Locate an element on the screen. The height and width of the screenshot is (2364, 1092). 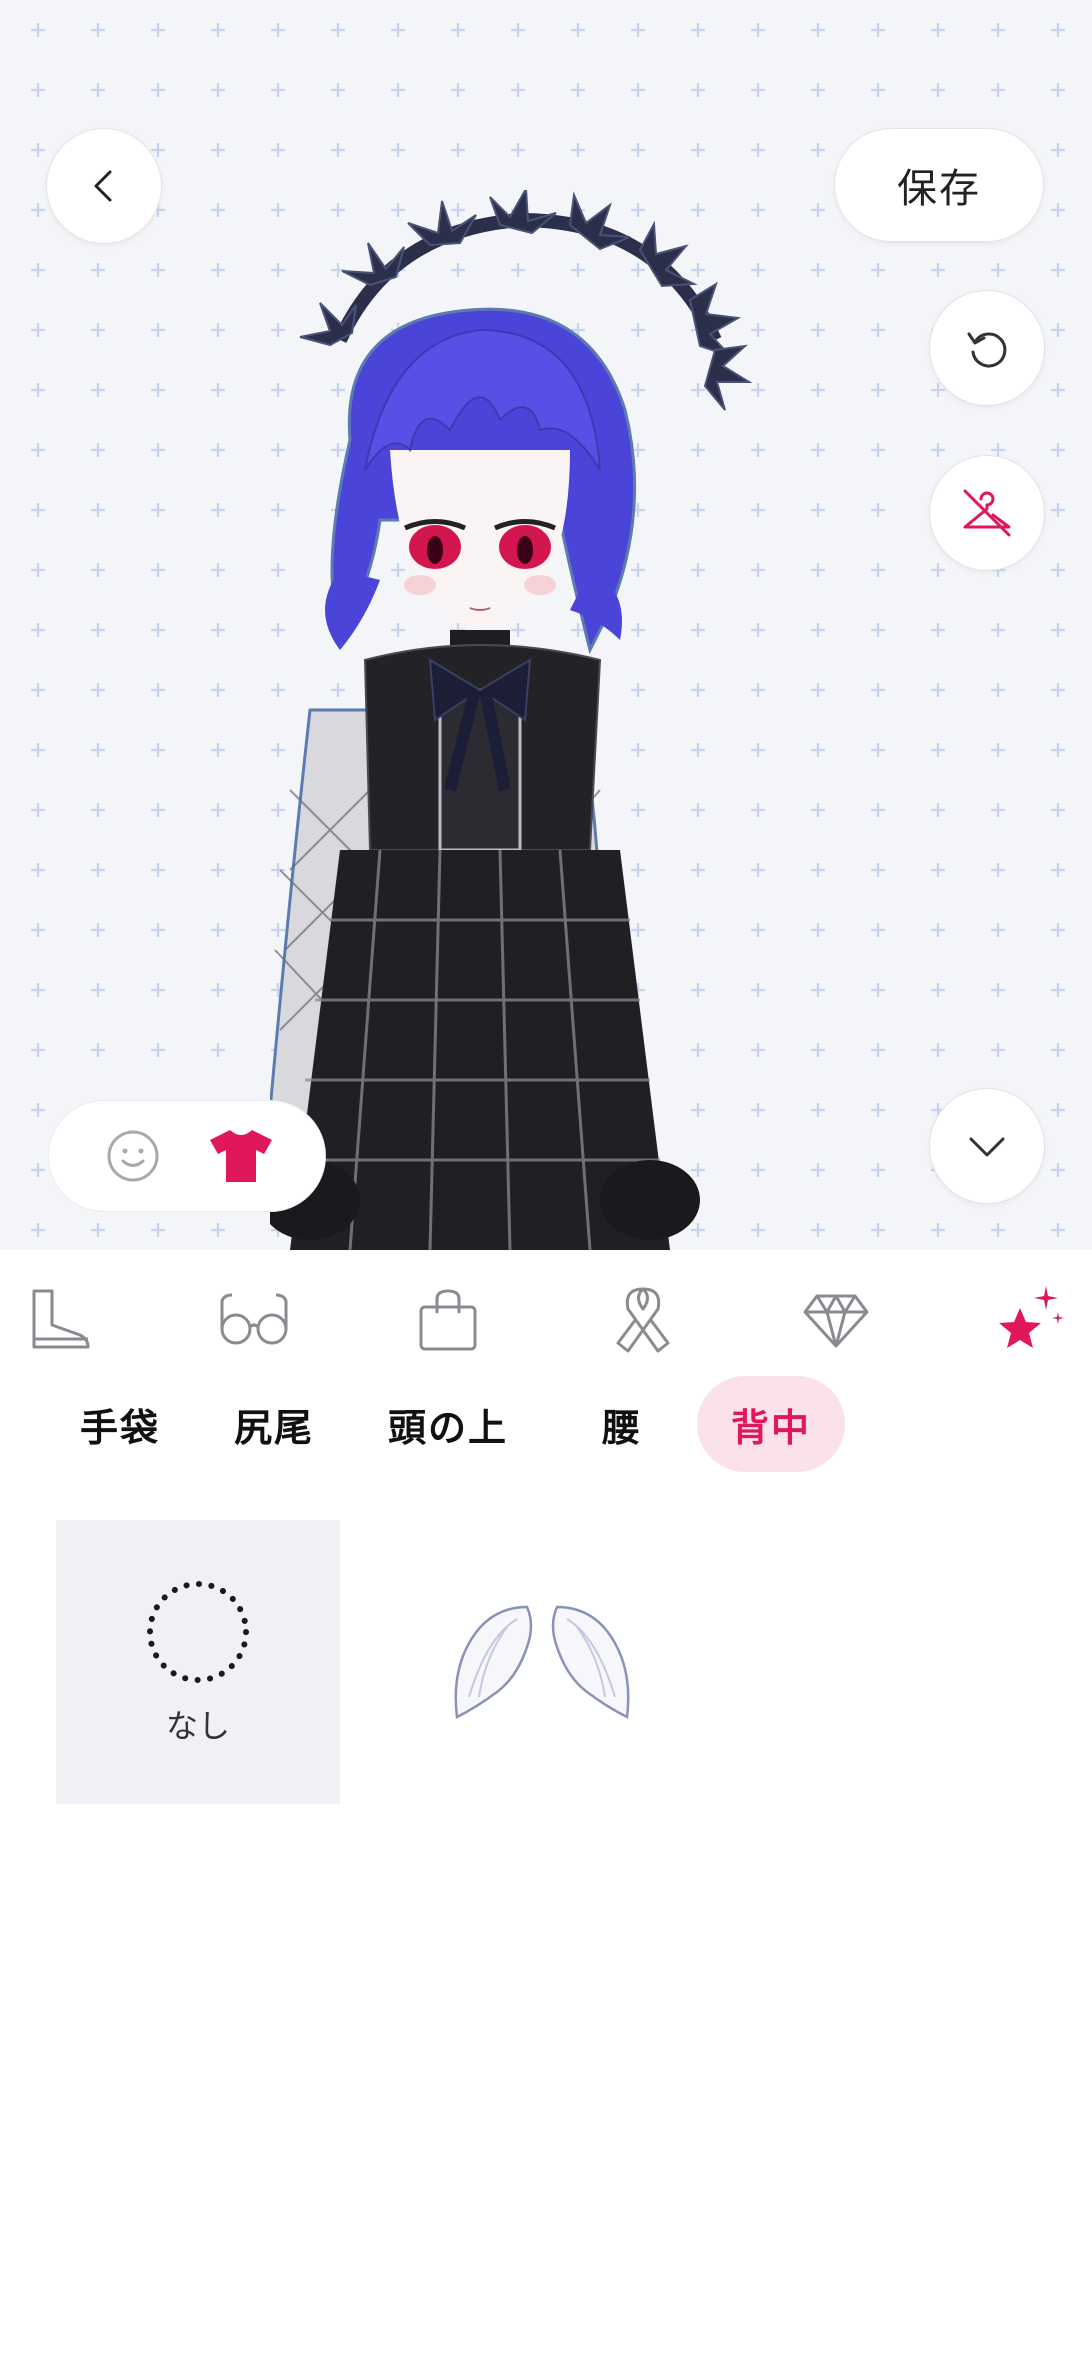
undo-button is located at coordinates (987, 348).